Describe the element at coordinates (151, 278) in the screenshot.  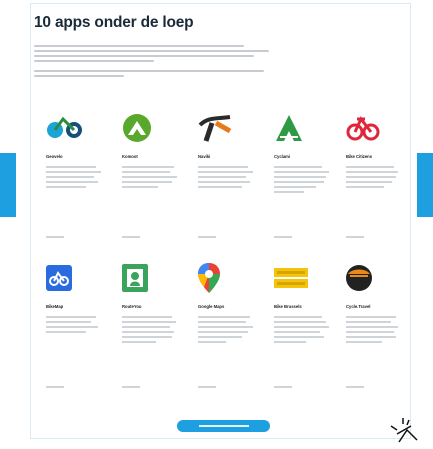
I see `routeyou-icon` at that location.